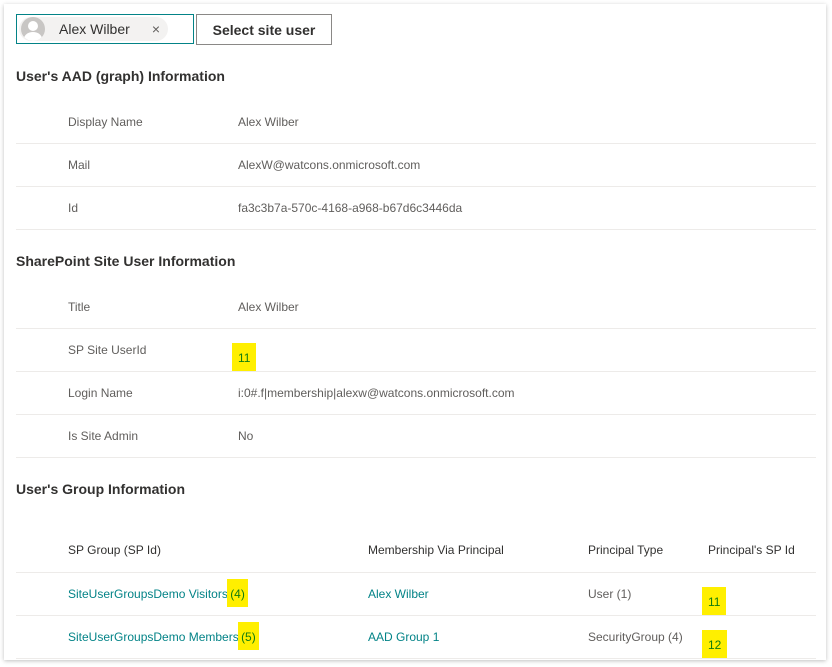 Image resolution: width=832 pixels, height=667 pixels. I want to click on selected-user-persona: Alex Wilber ×, so click(93, 29).